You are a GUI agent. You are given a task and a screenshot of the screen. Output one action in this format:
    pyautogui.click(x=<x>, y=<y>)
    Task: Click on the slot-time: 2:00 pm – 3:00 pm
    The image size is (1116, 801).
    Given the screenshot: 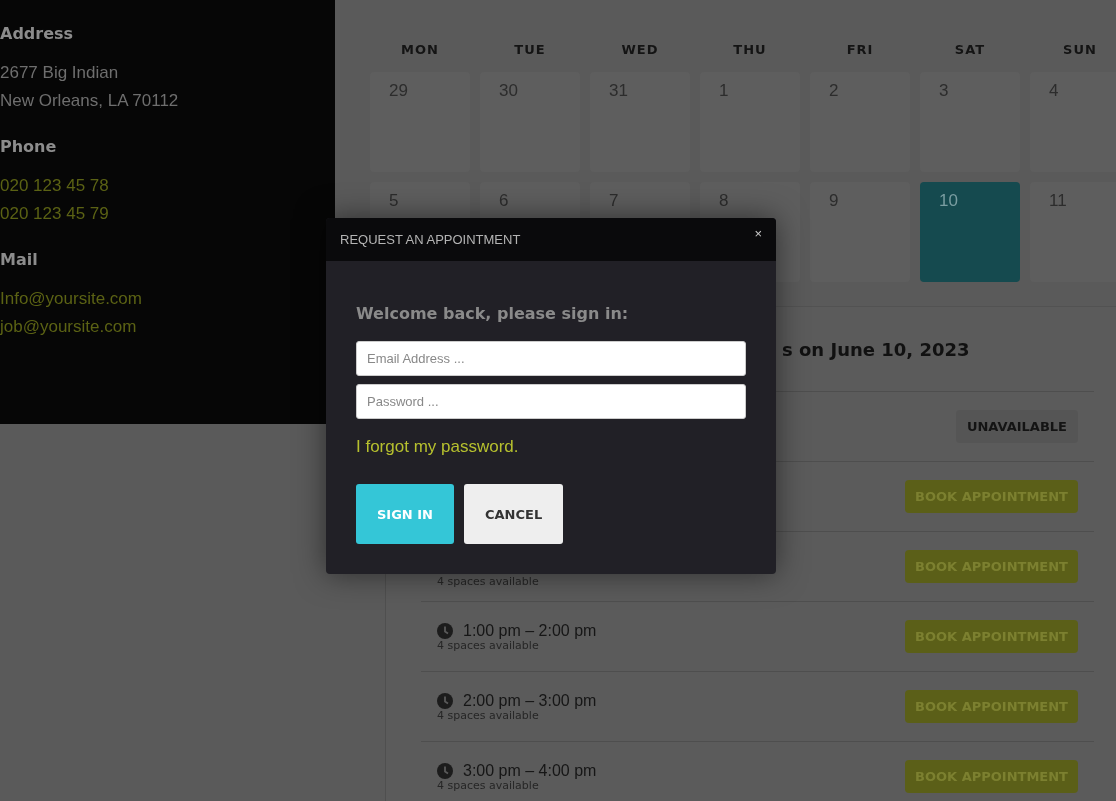 What is the action you would take?
    pyautogui.click(x=530, y=700)
    